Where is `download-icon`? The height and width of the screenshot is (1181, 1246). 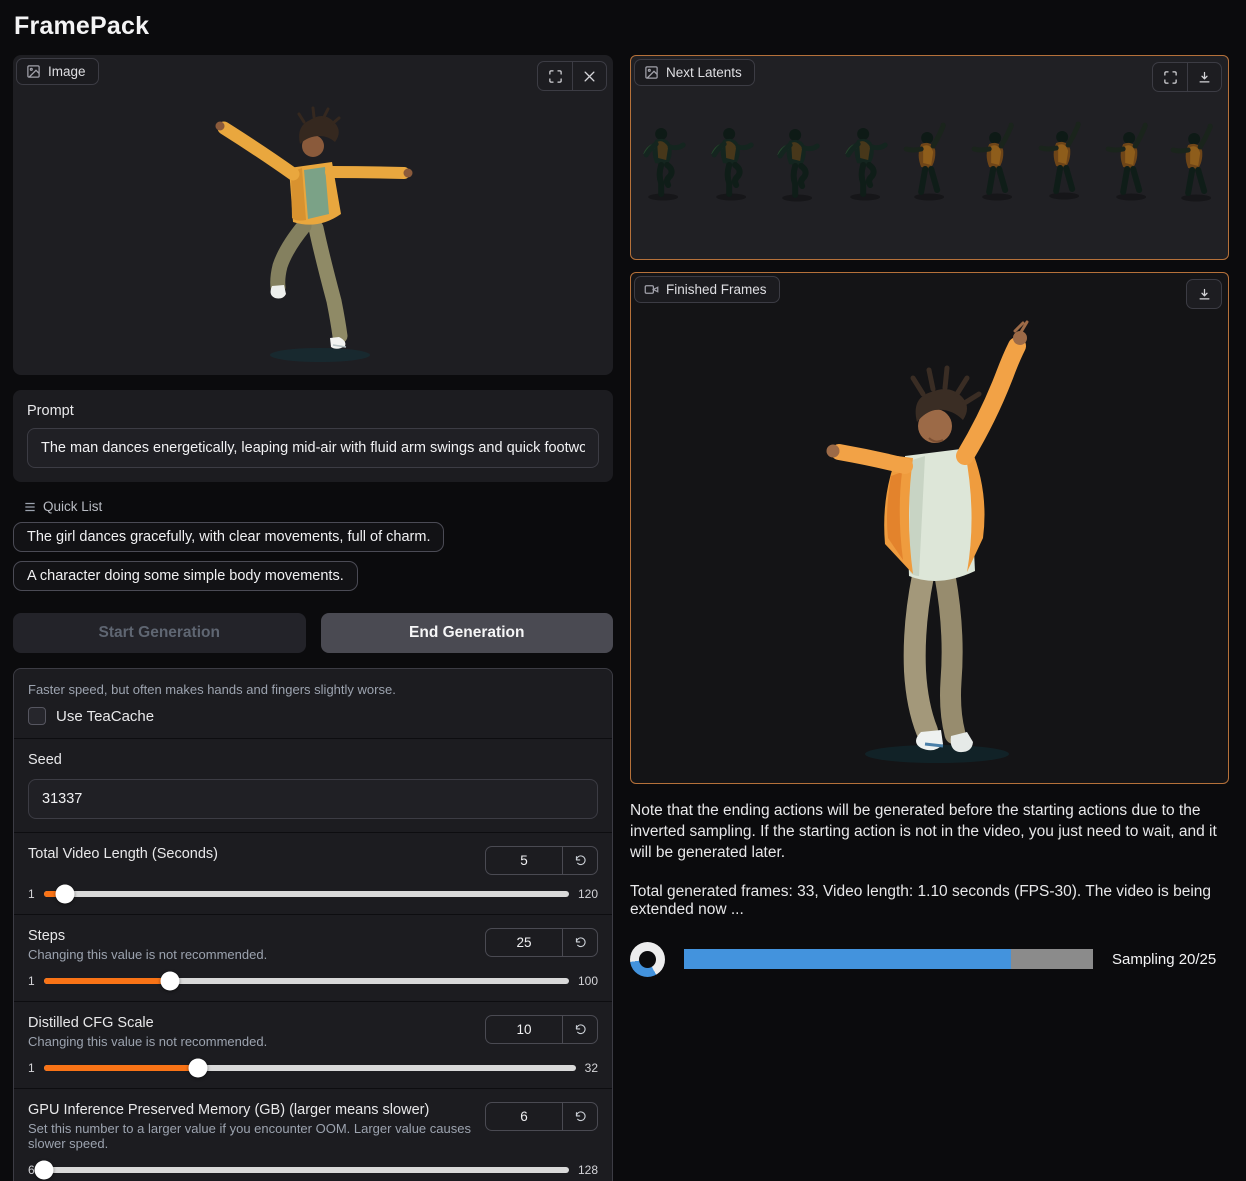 download-icon is located at coordinates (1204, 293).